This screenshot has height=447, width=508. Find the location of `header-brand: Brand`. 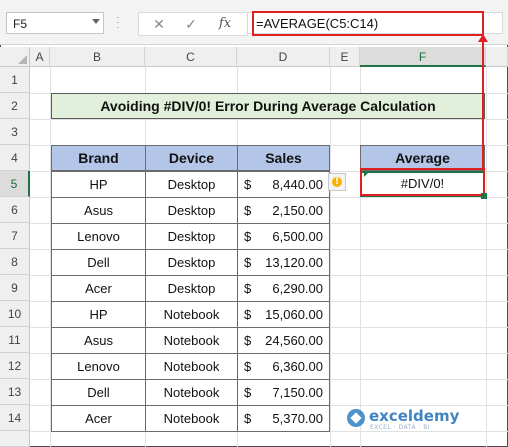

header-brand: Brand is located at coordinates (98, 158).